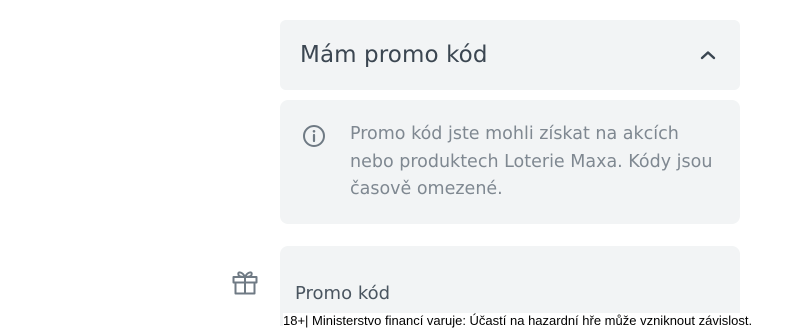 This screenshot has height=336, width=787. I want to click on gift-icon, so click(245, 282).